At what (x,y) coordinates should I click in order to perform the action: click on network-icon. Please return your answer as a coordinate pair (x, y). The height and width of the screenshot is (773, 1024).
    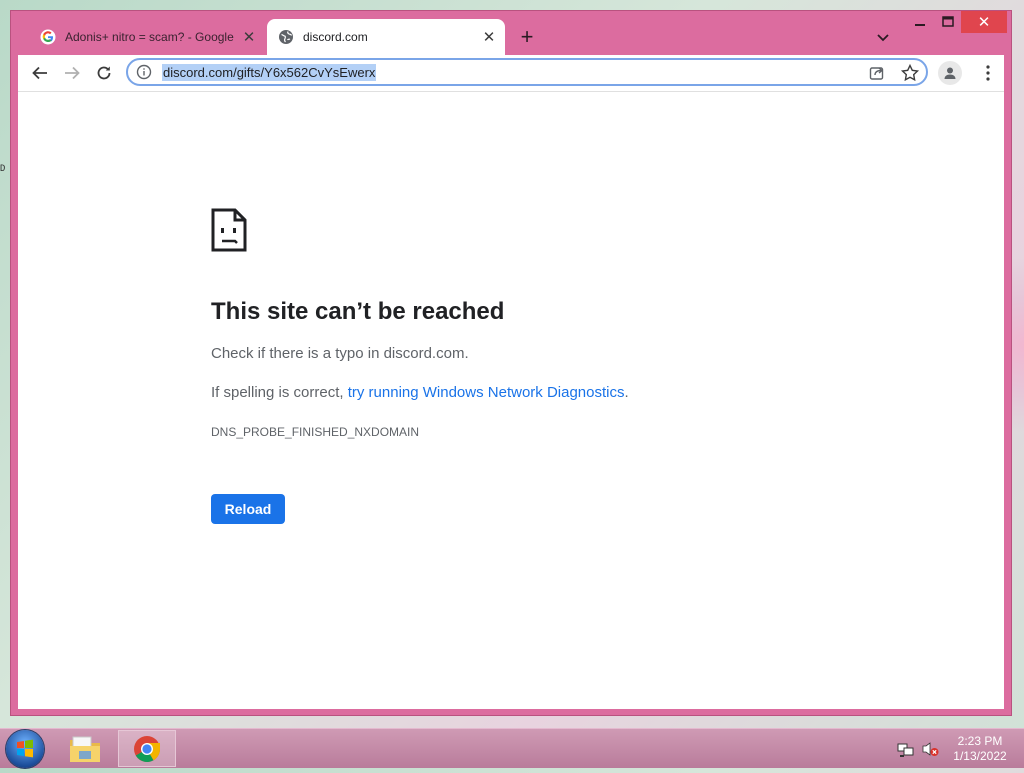
    Looking at the image, I should click on (906, 750).